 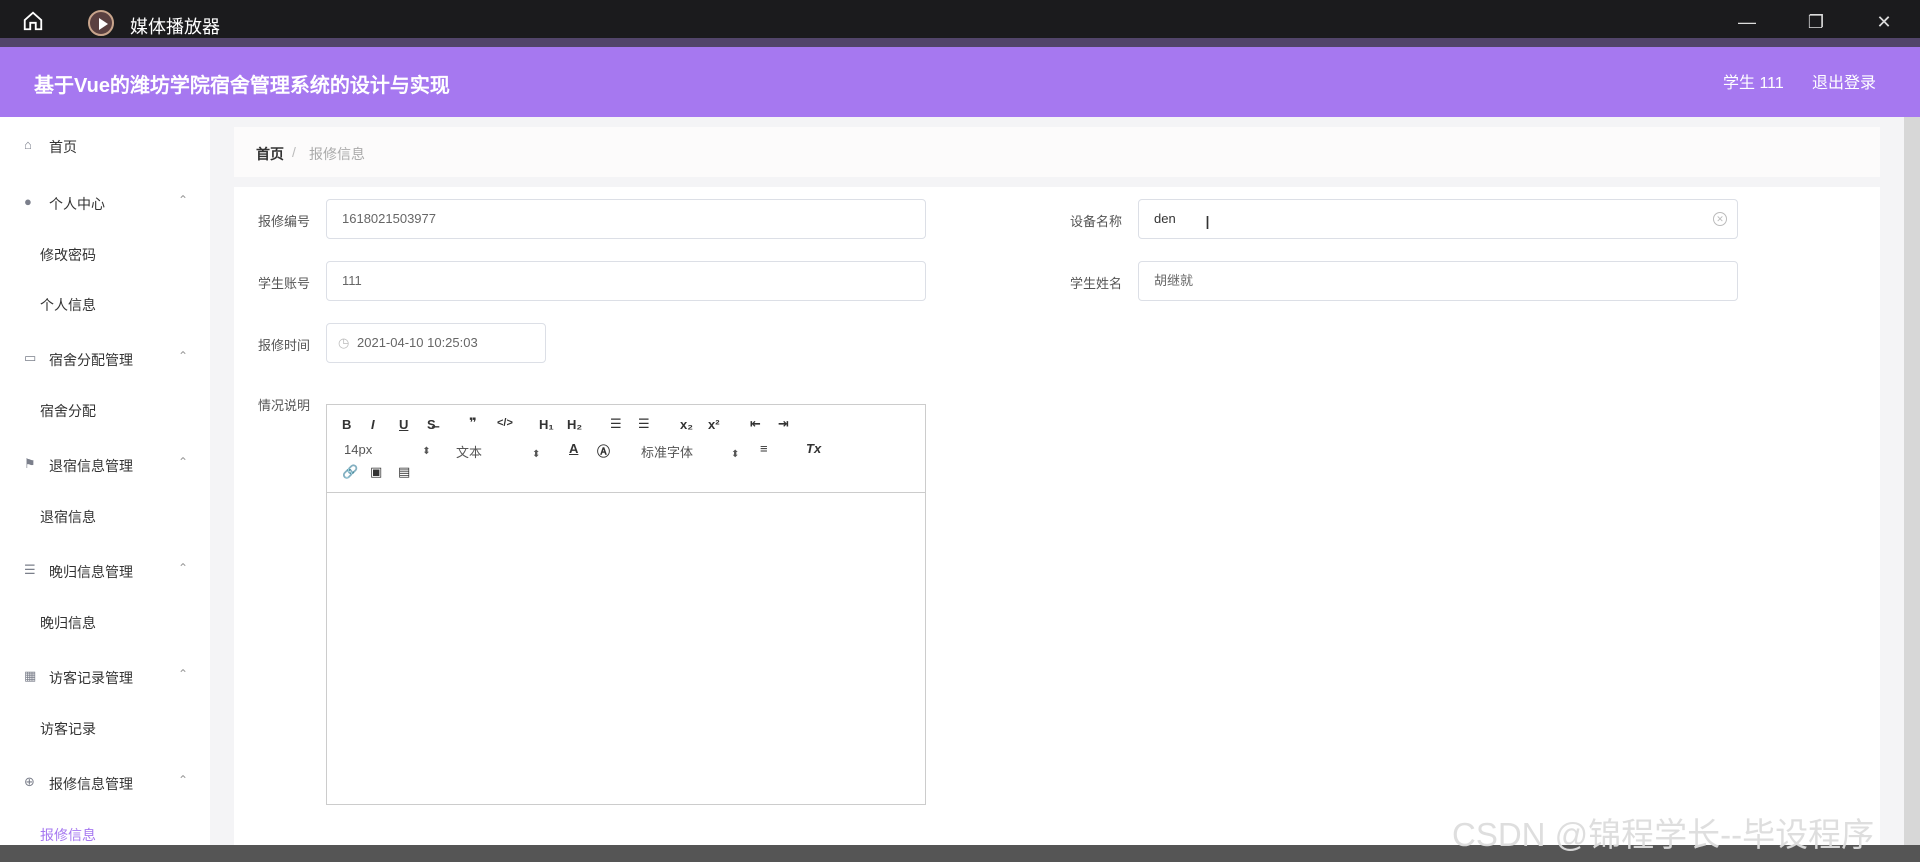 What do you see at coordinates (573, 448) in the screenshot?
I see `font-color-icon: A` at bounding box center [573, 448].